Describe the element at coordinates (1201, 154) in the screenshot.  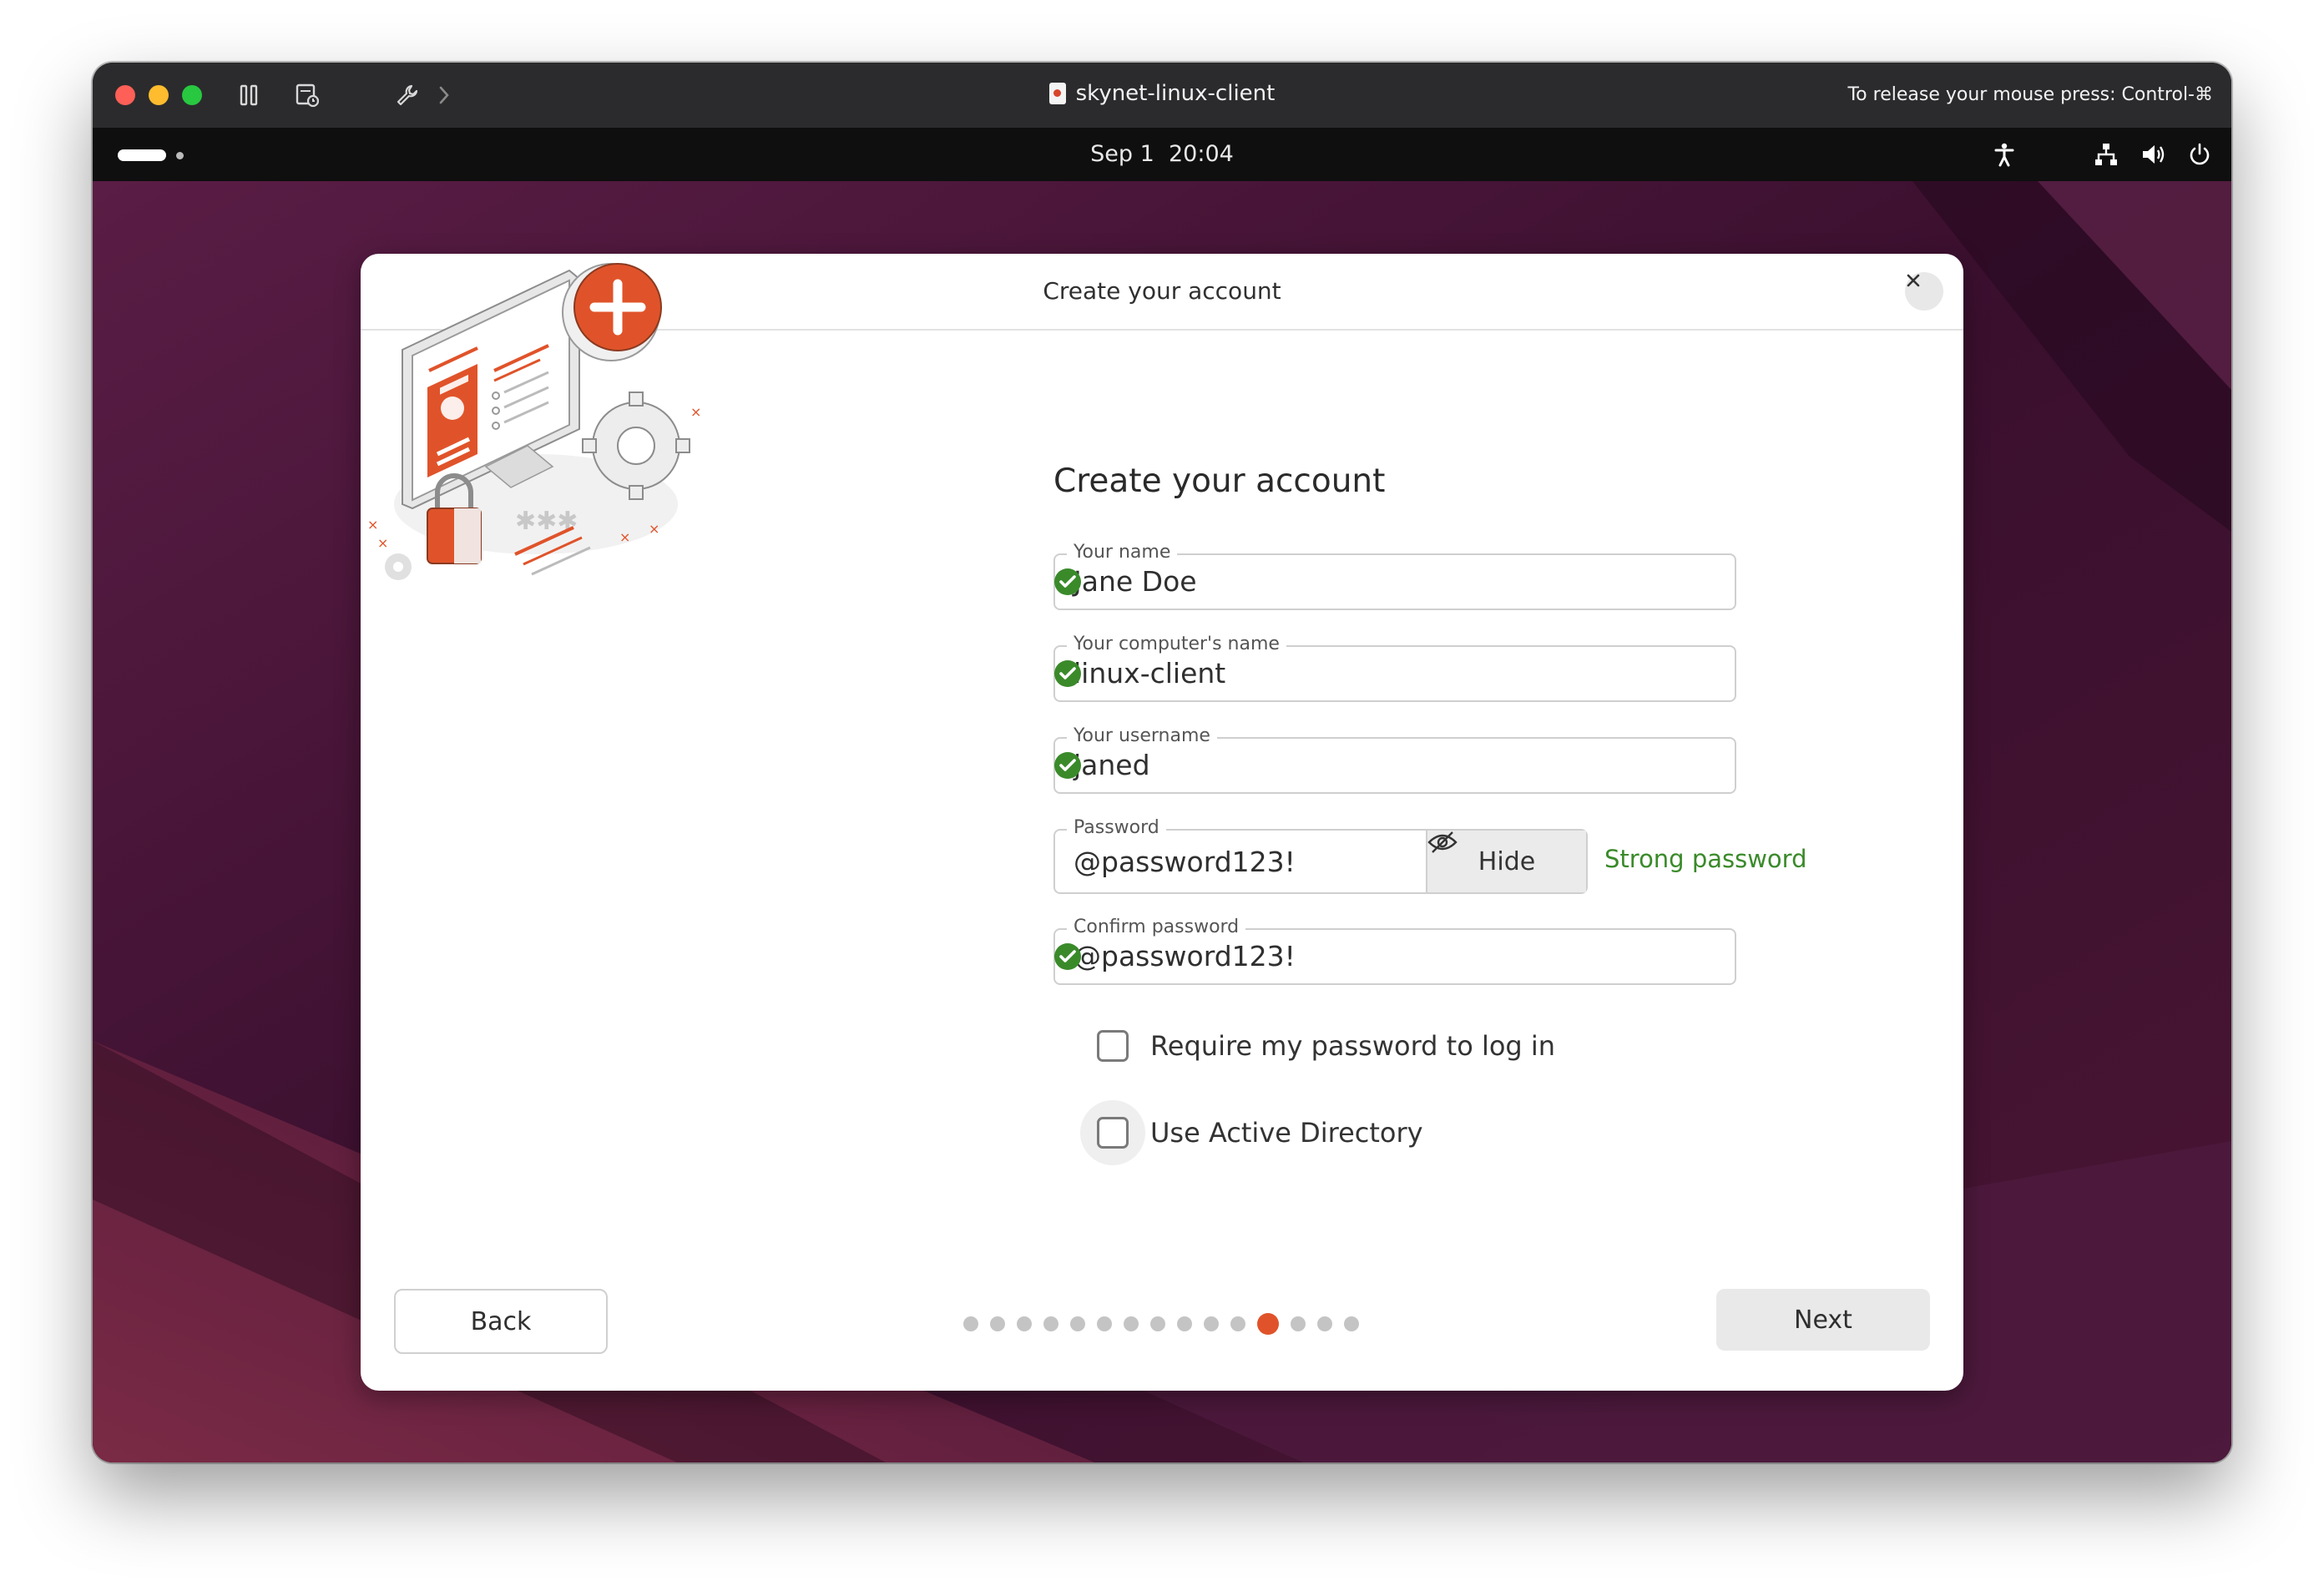
I see `clock-time: 20:04` at that location.